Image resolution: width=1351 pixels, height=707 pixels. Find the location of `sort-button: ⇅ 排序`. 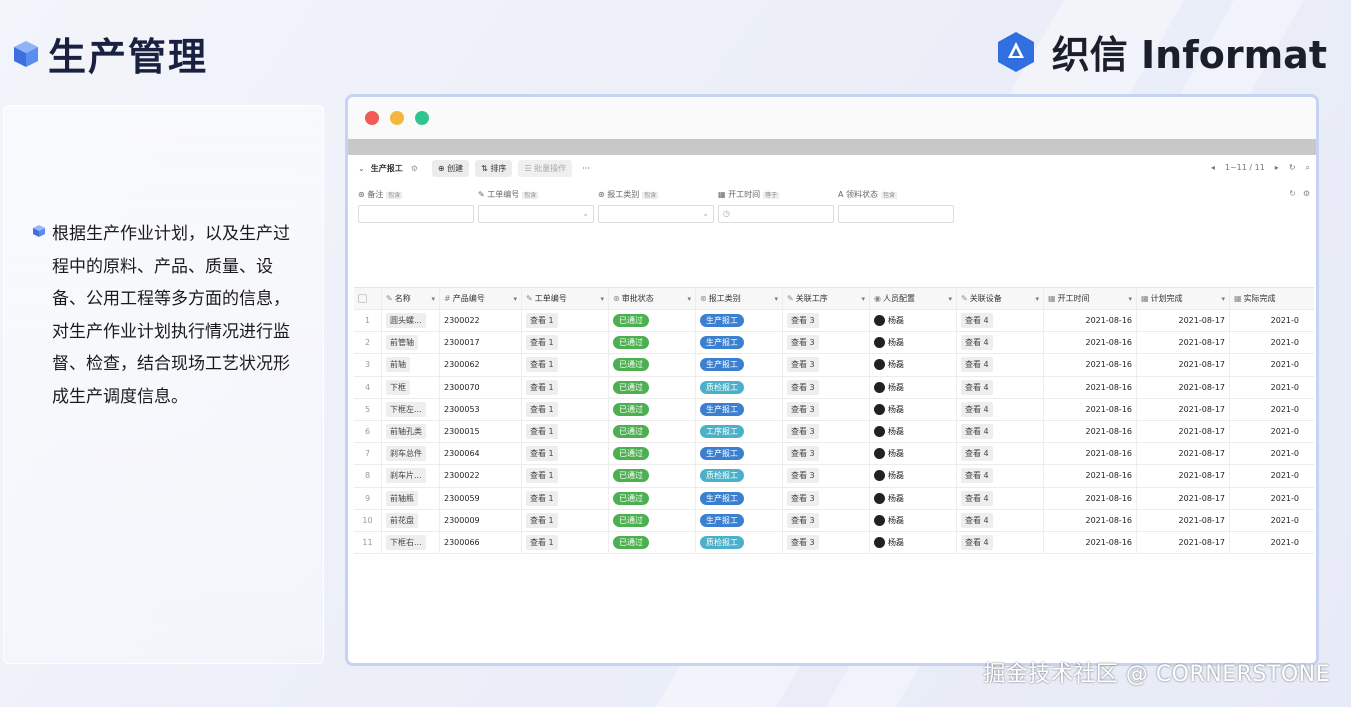

sort-button: ⇅ 排序 is located at coordinates (494, 168).